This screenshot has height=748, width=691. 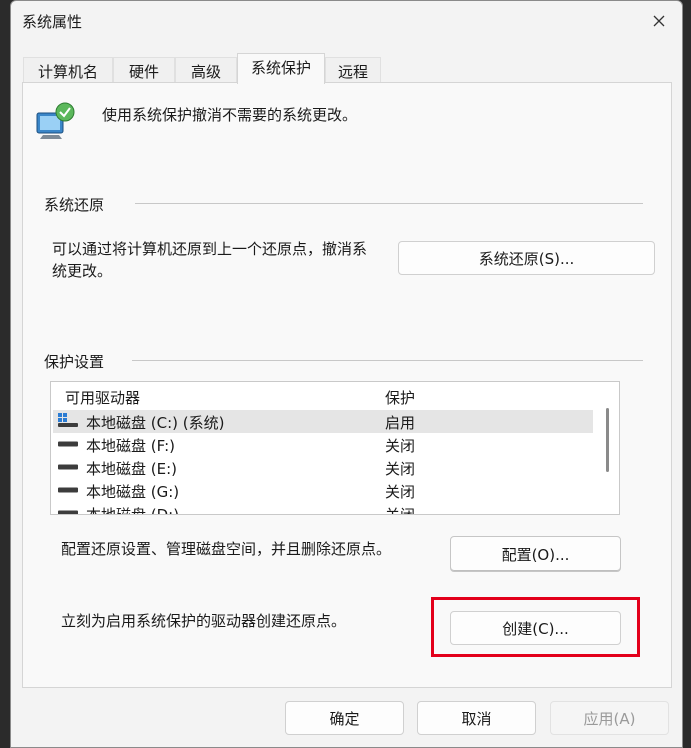 I want to click on tab-advanced: 高级, so click(x=206, y=70).